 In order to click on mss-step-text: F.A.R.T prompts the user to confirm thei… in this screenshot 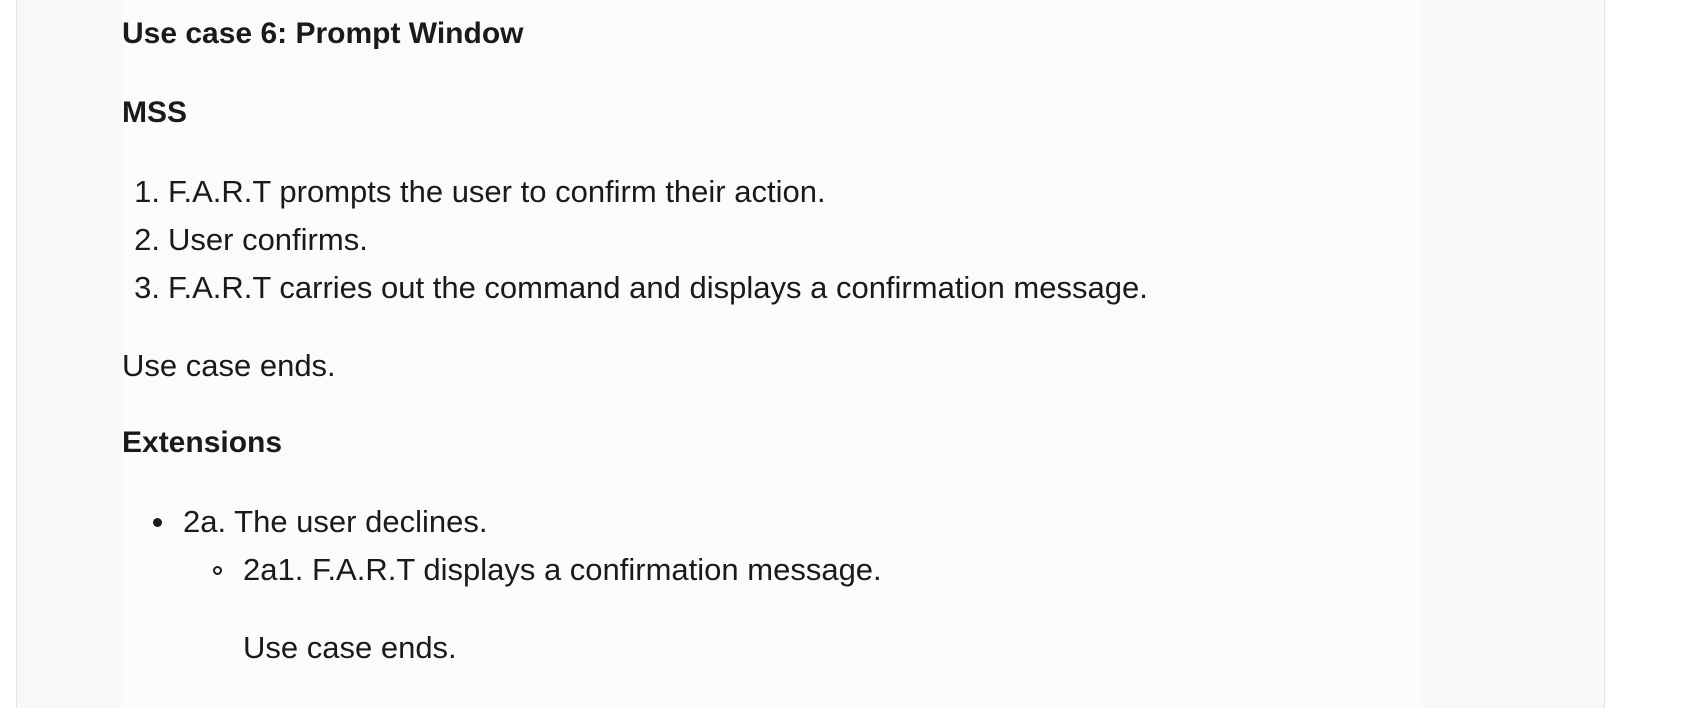, I will do `click(497, 191)`.